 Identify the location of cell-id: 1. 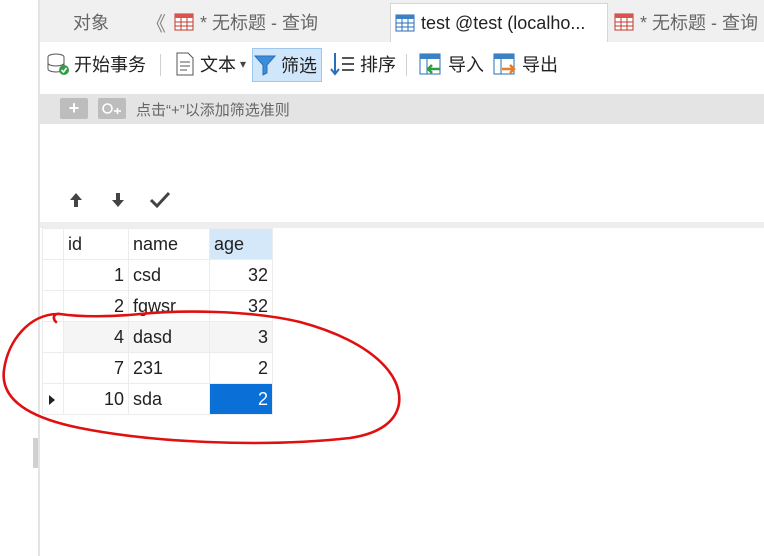
(96, 275).